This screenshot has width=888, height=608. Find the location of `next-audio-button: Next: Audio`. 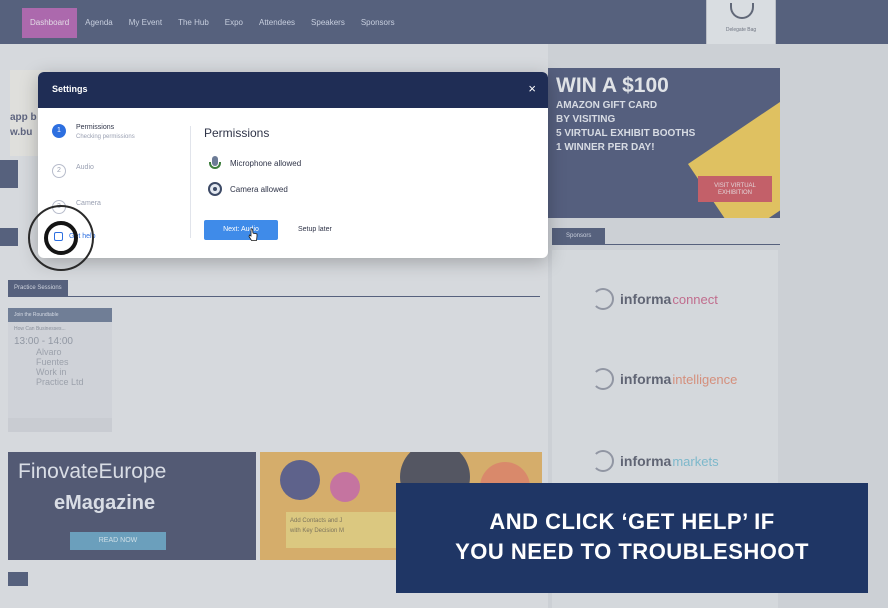

next-audio-button: Next: Audio is located at coordinates (241, 230).